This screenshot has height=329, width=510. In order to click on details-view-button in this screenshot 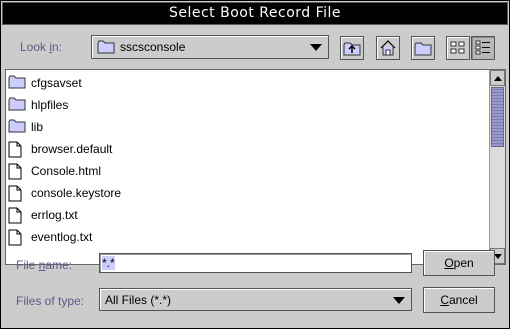, I will do `click(483, 48)`.